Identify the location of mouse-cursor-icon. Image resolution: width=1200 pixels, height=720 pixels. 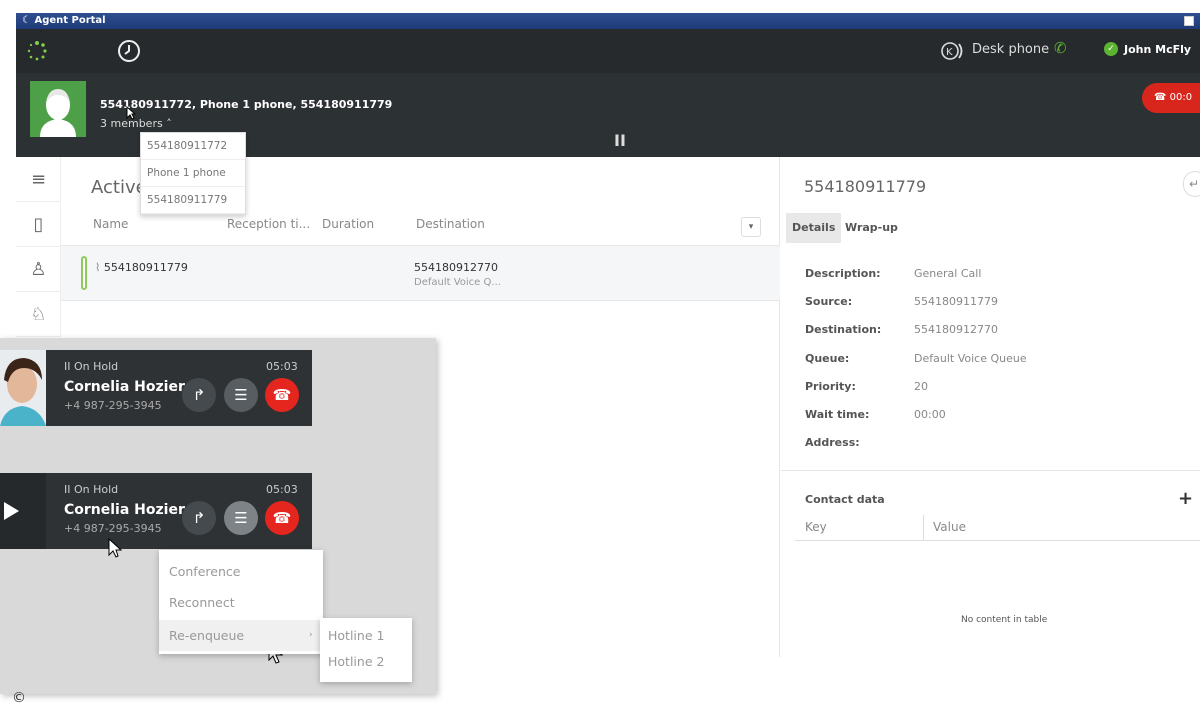
(115, 548).